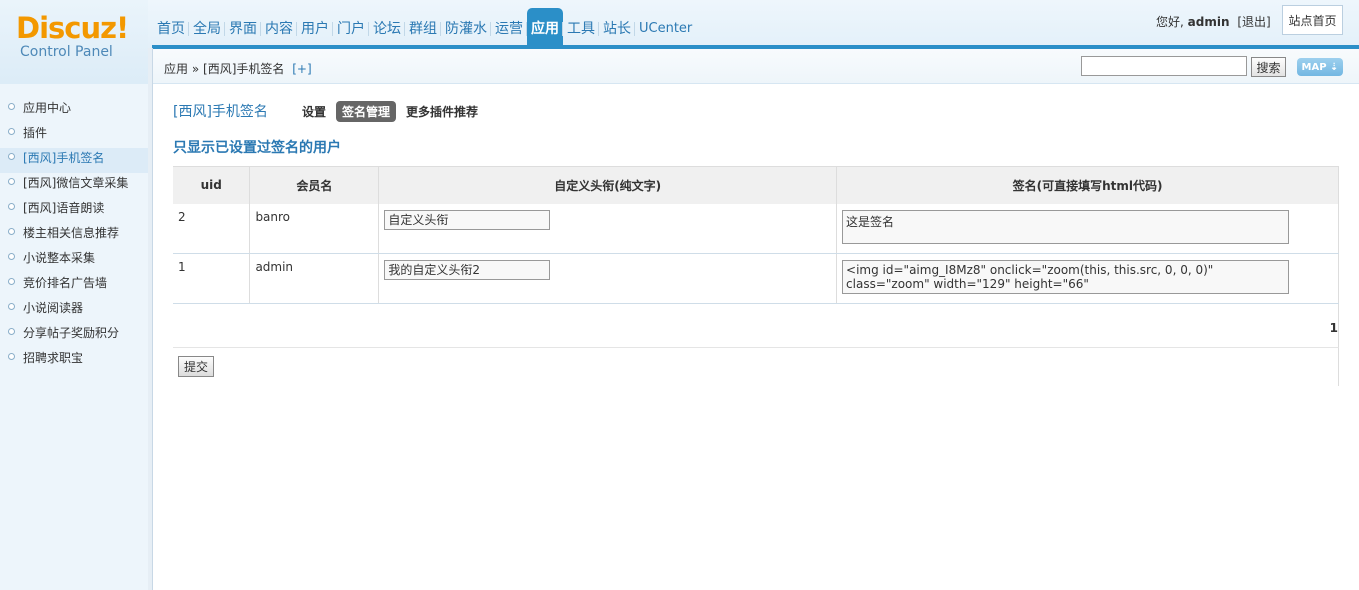 The width and height of the screenshot is (1359, 590). I want to click on logout-link: [退出], so click(1253, 22).